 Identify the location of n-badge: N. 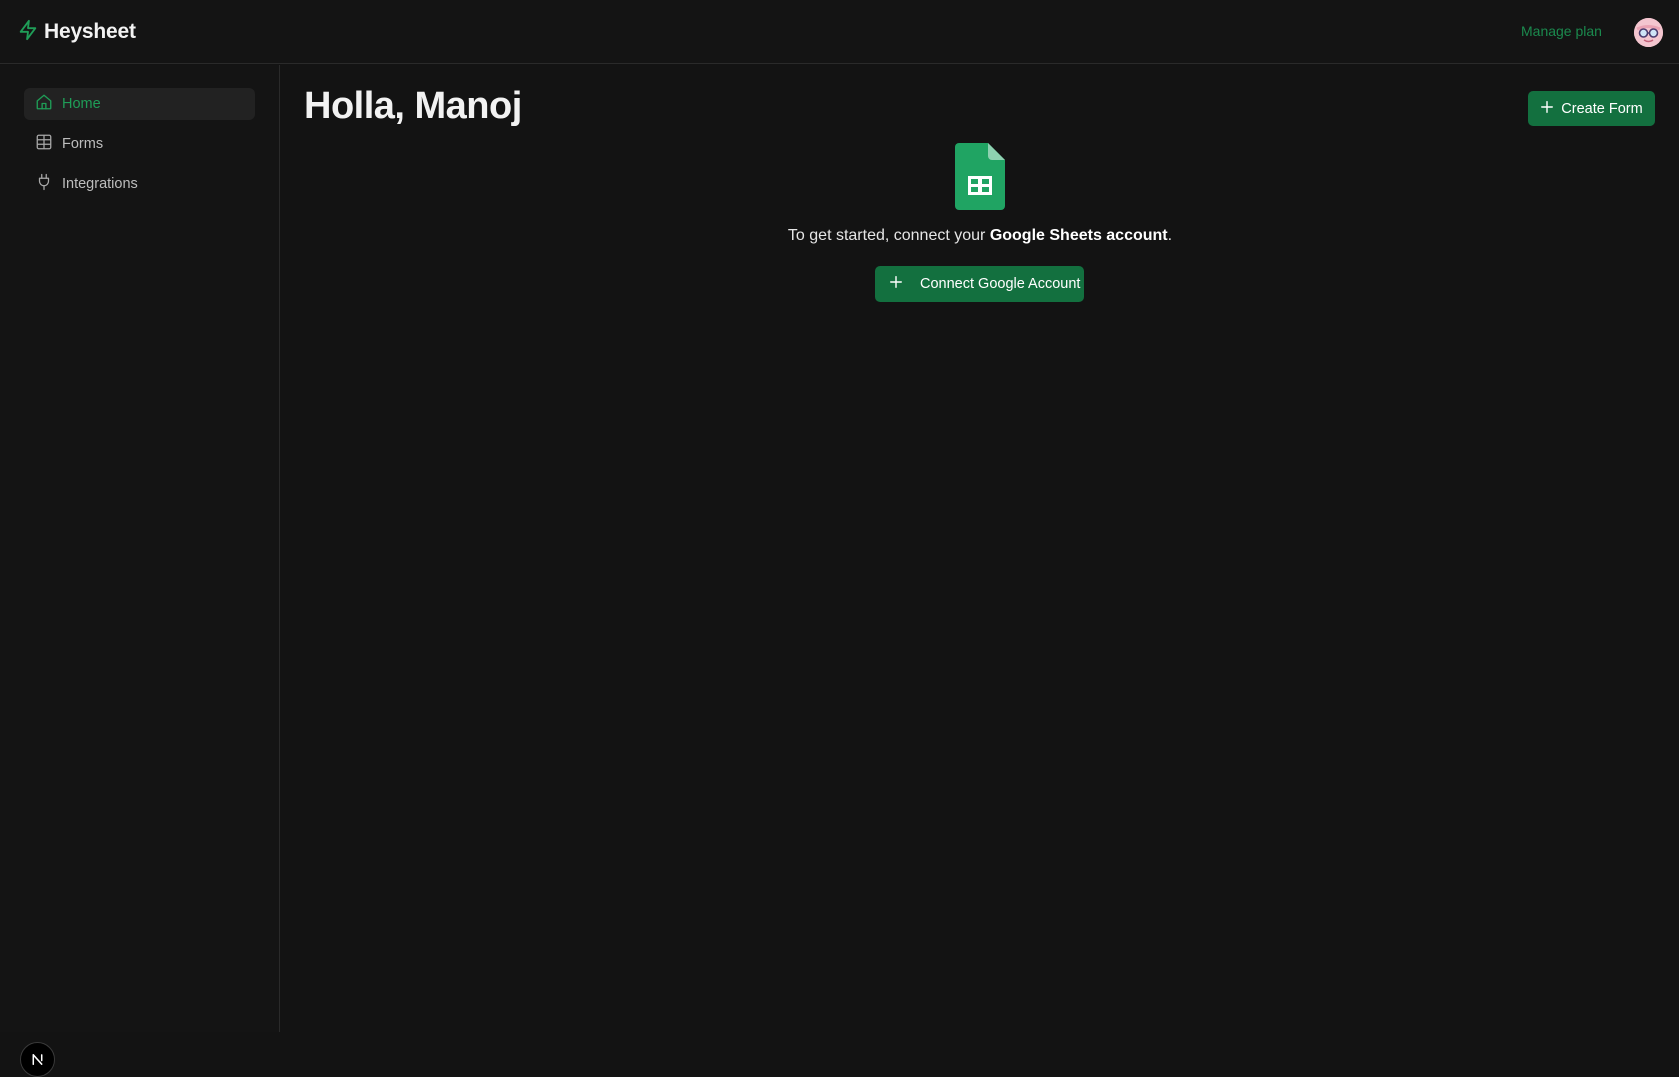
(37, 1059).